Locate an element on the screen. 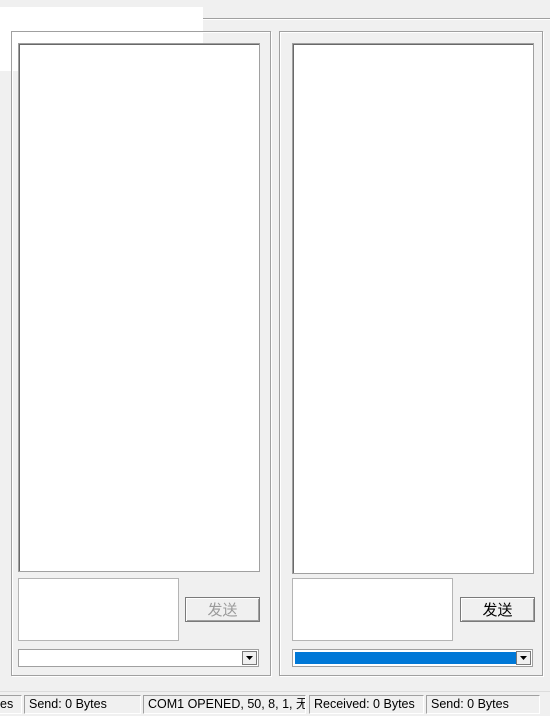 Image resolution: width=550 pixels, height=716 pixels. status-pane-port-info: COM1 OPENED, 50, 8, 1, 无 is located at coordinates (224, 704).